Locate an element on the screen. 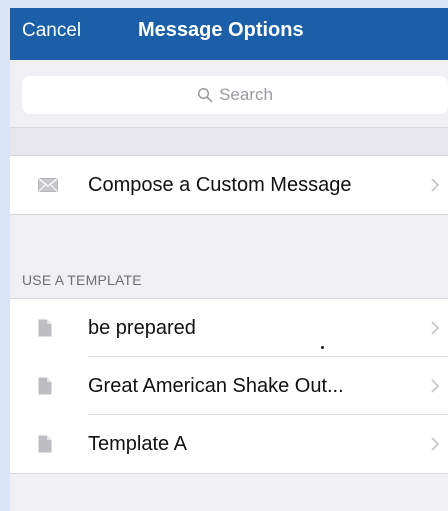  page-title: Message Options is located at coordinates (221, 30).